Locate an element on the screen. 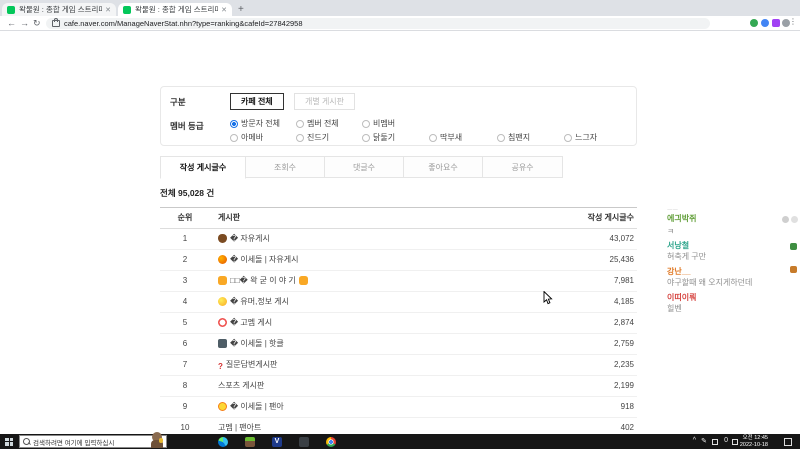 The width and height of the screenshot is (800, 449). browser-menu-icon: ⋮ is located at coordinates (793, 21).